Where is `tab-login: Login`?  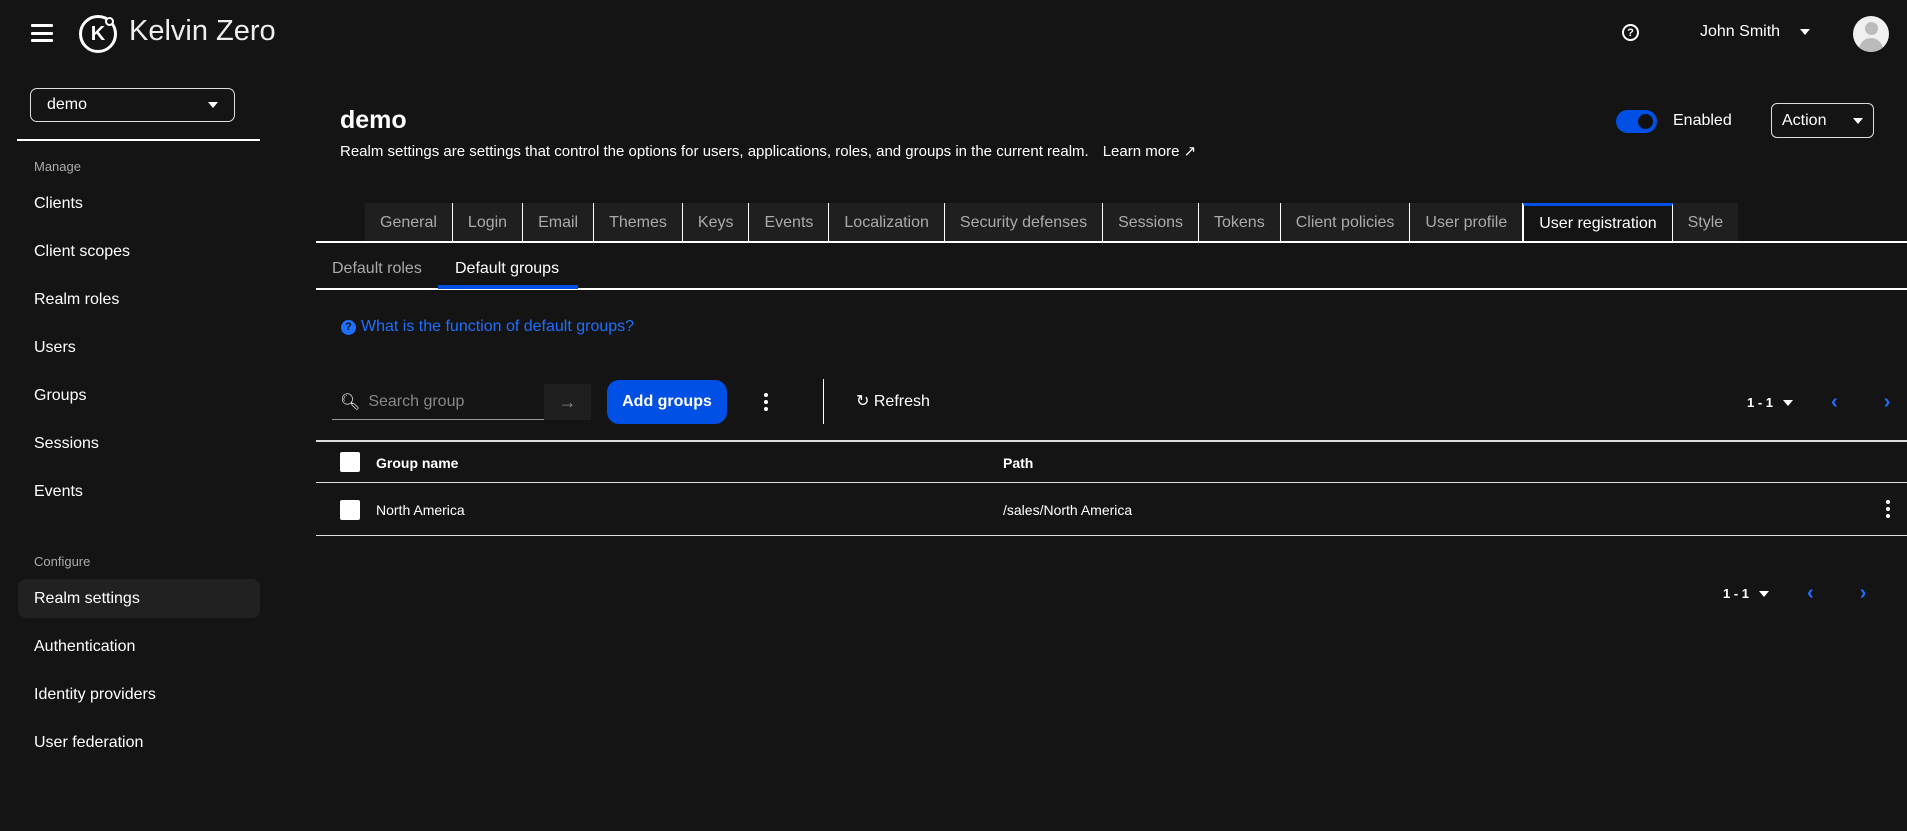 tab-login: Login is located at coordinates (488, 222).